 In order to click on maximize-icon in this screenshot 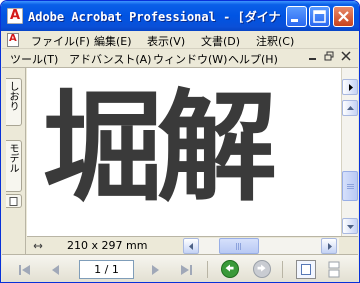, I will do `click(319, 16)`.